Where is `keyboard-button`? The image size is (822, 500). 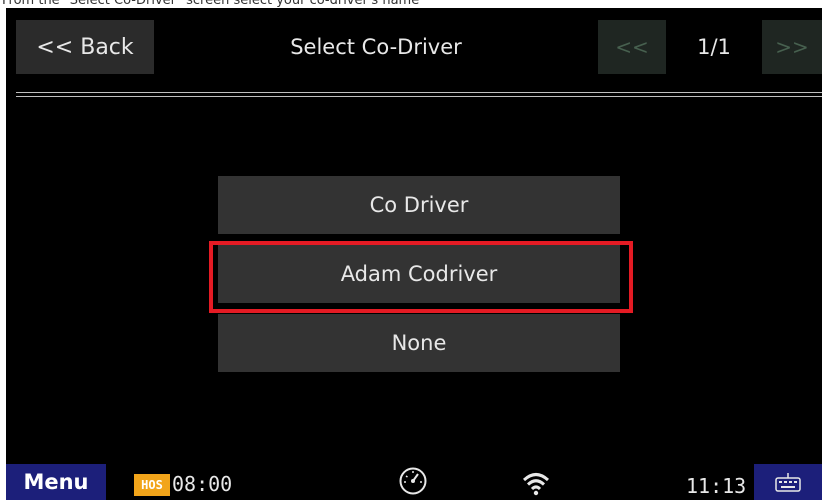
keyboard-button is located at coordinates (788, 482).